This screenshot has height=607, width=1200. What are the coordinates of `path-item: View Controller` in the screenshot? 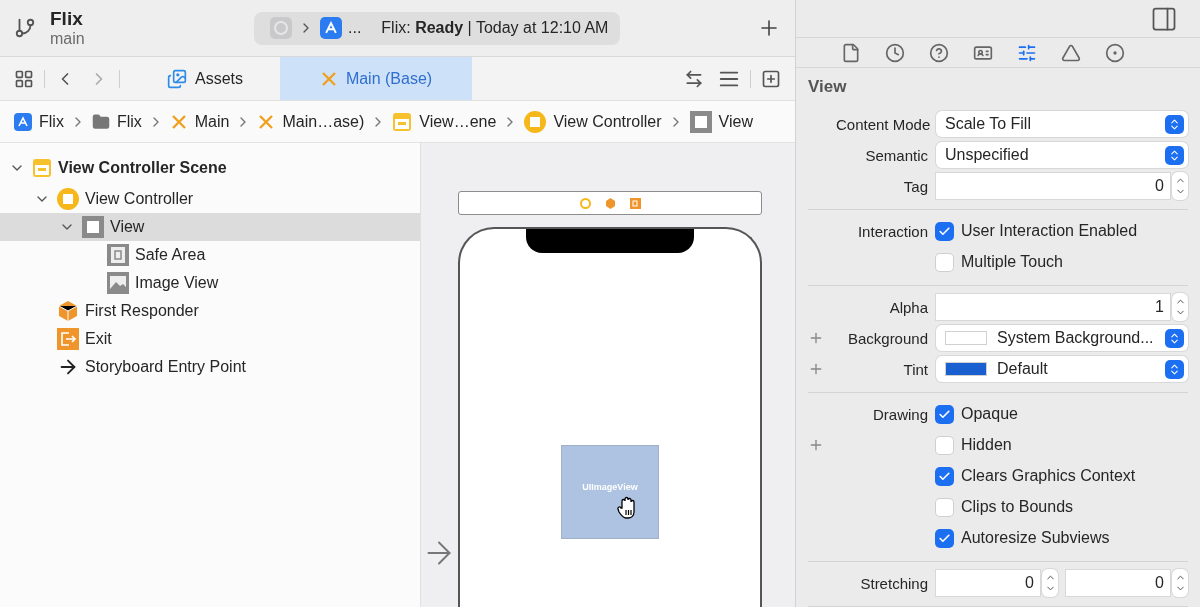 It's located at (593, 121).